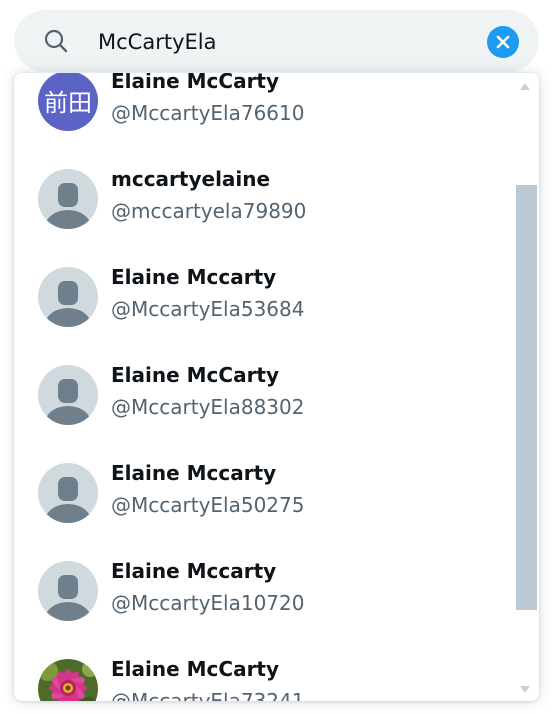 The width and height of the screenshot is (553, 714). I want to click on result-item: Elaine McCarty @MccartyEla73241, so click(264, 670).